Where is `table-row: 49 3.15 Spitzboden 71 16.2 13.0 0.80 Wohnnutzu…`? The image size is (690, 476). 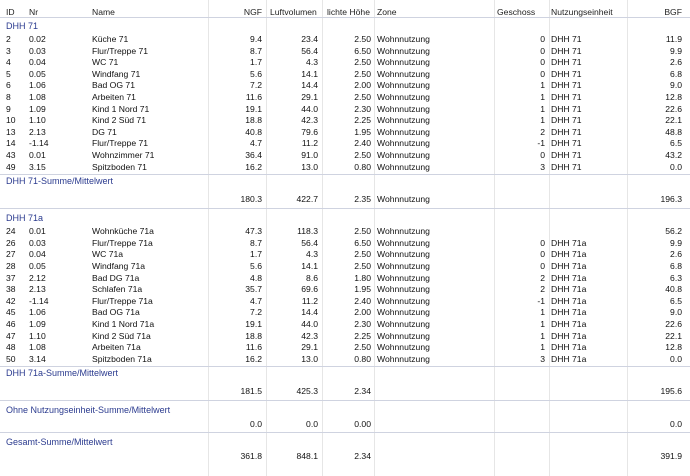
table-row: 49 3.15 Spitzboden 71 16.2 13.0 0.80 Wohnnutzu… is located at coordinates (345, 167).